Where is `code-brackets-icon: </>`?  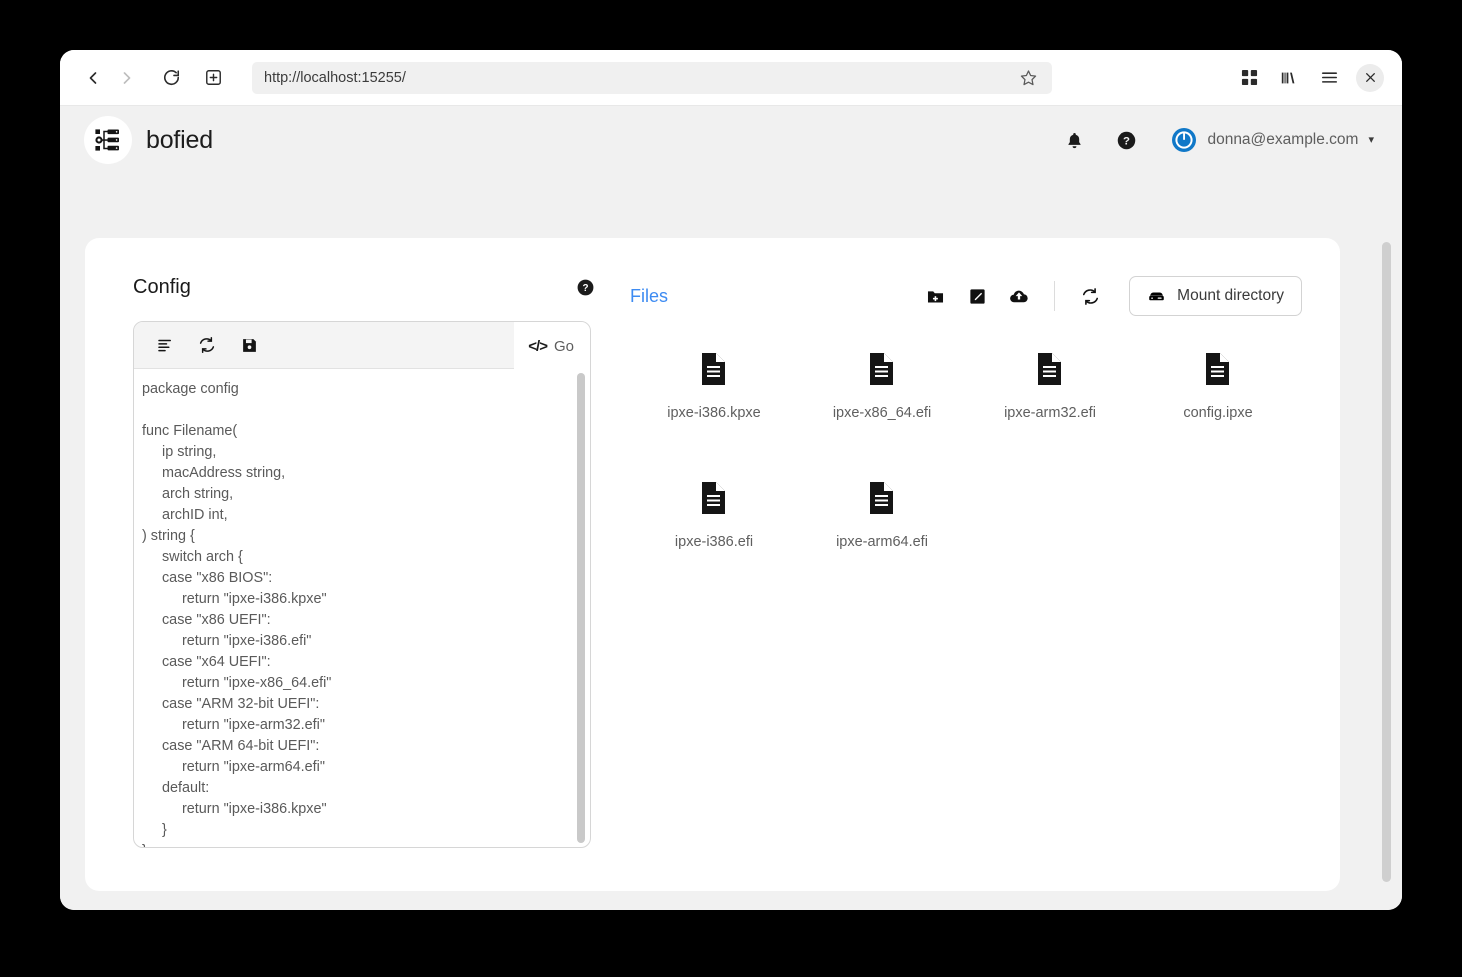
code-brackets-icon: </> is located at coordinates (538, 346).